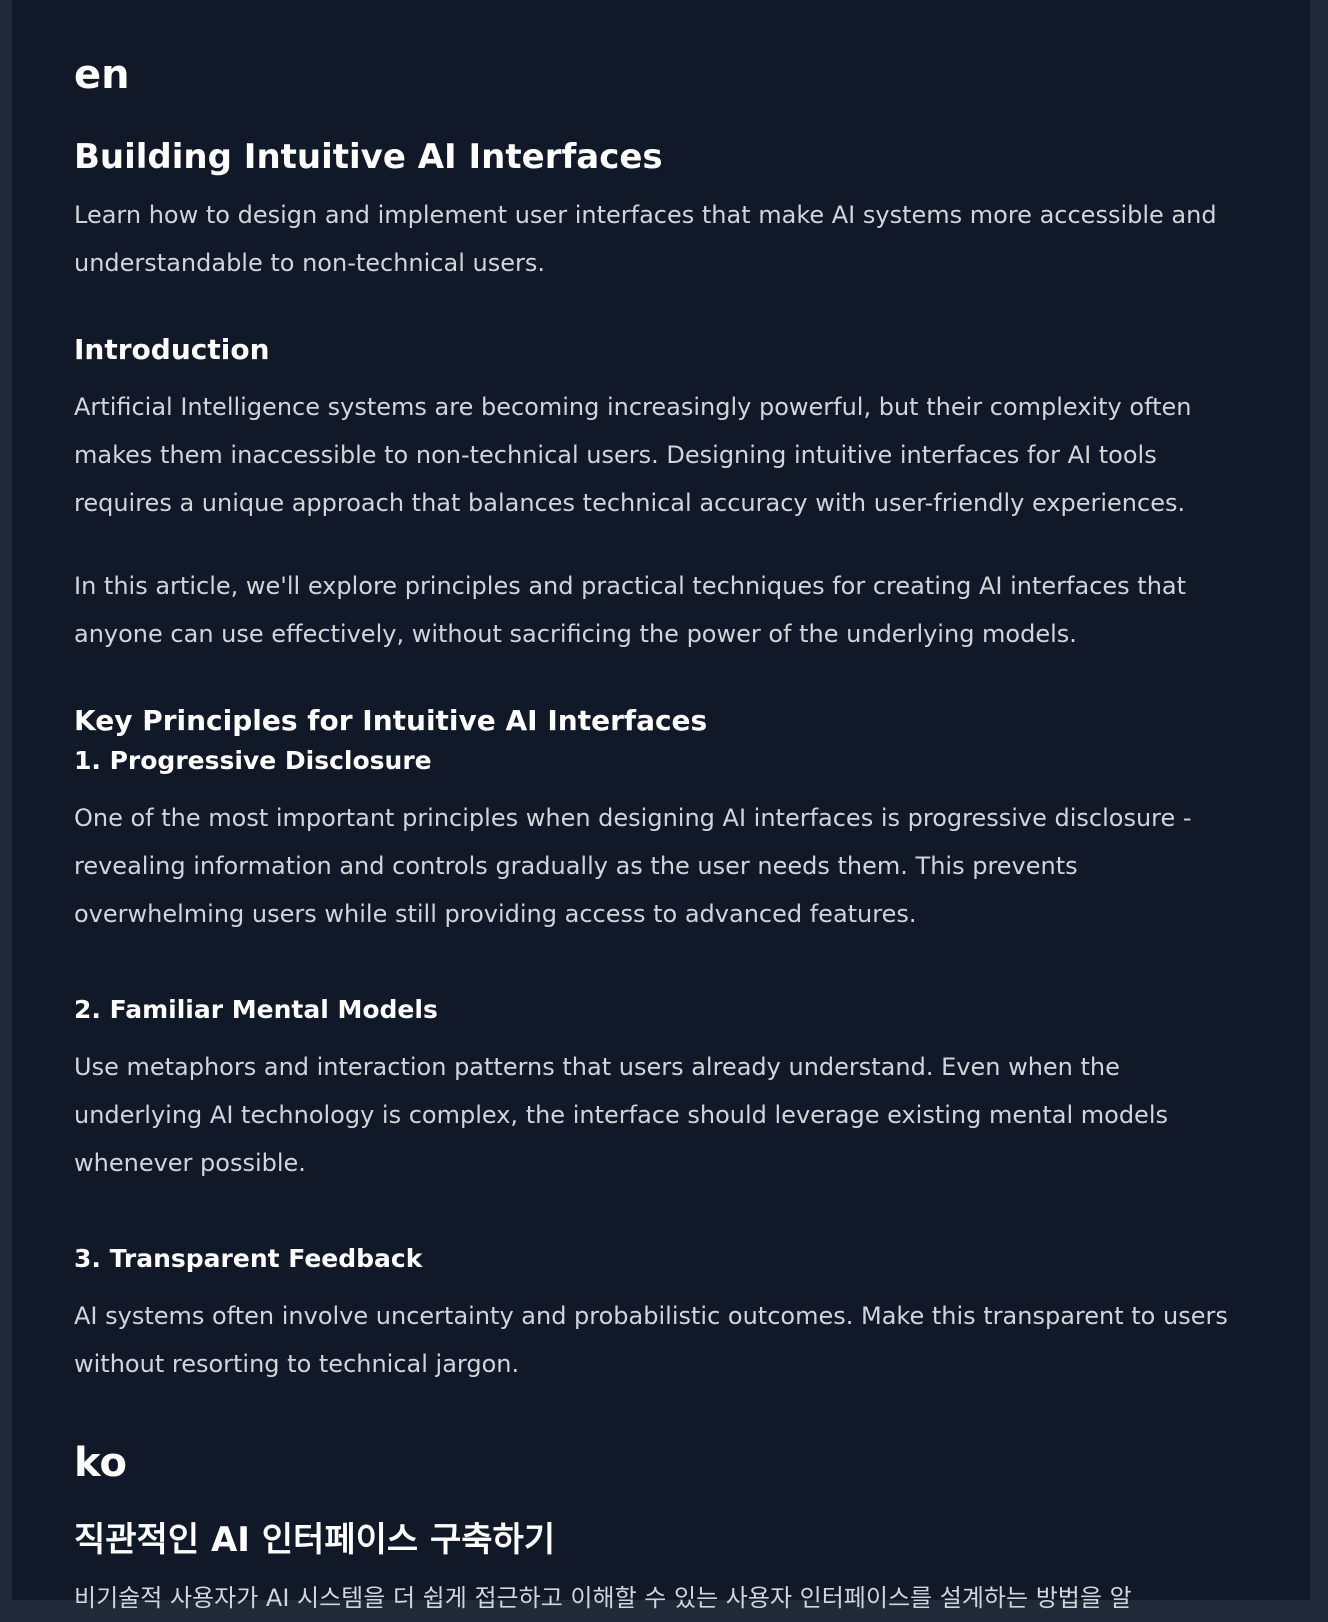 This screenshot has width=1328, height=1622. What do you see at coordinates (315, 1540) in the screenshot?
I see `article-title-ko: 직관적인 AI 인터페이스 구축하기` at bounding box center [315, 1540].